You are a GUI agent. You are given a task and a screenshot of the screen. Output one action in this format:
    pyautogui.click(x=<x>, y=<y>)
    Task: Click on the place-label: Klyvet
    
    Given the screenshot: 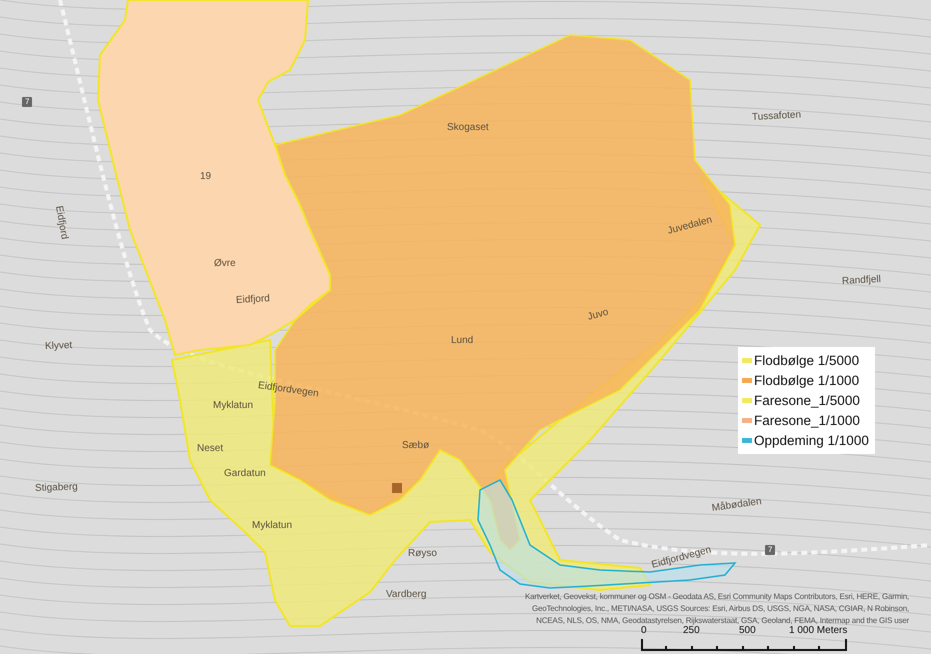 What is the action you would take?
    pyautogui.click(x=58, y=346)
    